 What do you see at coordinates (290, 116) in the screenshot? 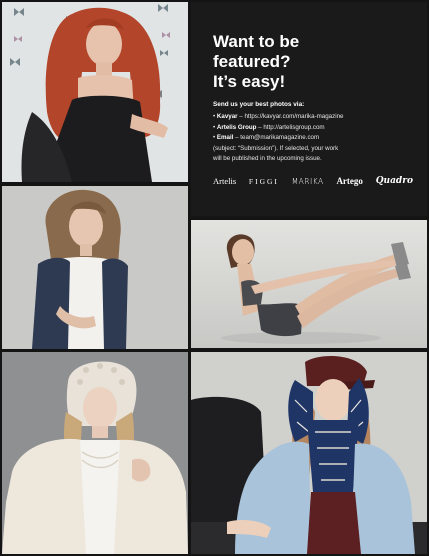
I see `kavyar-link: – https://kavyar.com/marika-magazine` at bounding box center [290, 116].